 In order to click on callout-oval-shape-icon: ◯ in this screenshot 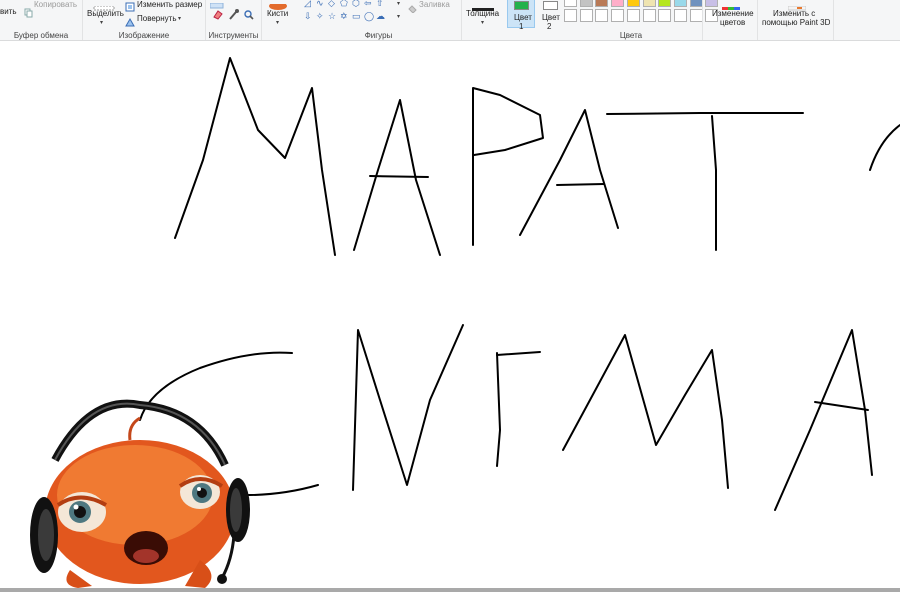, I will do `click(369, 16)`.